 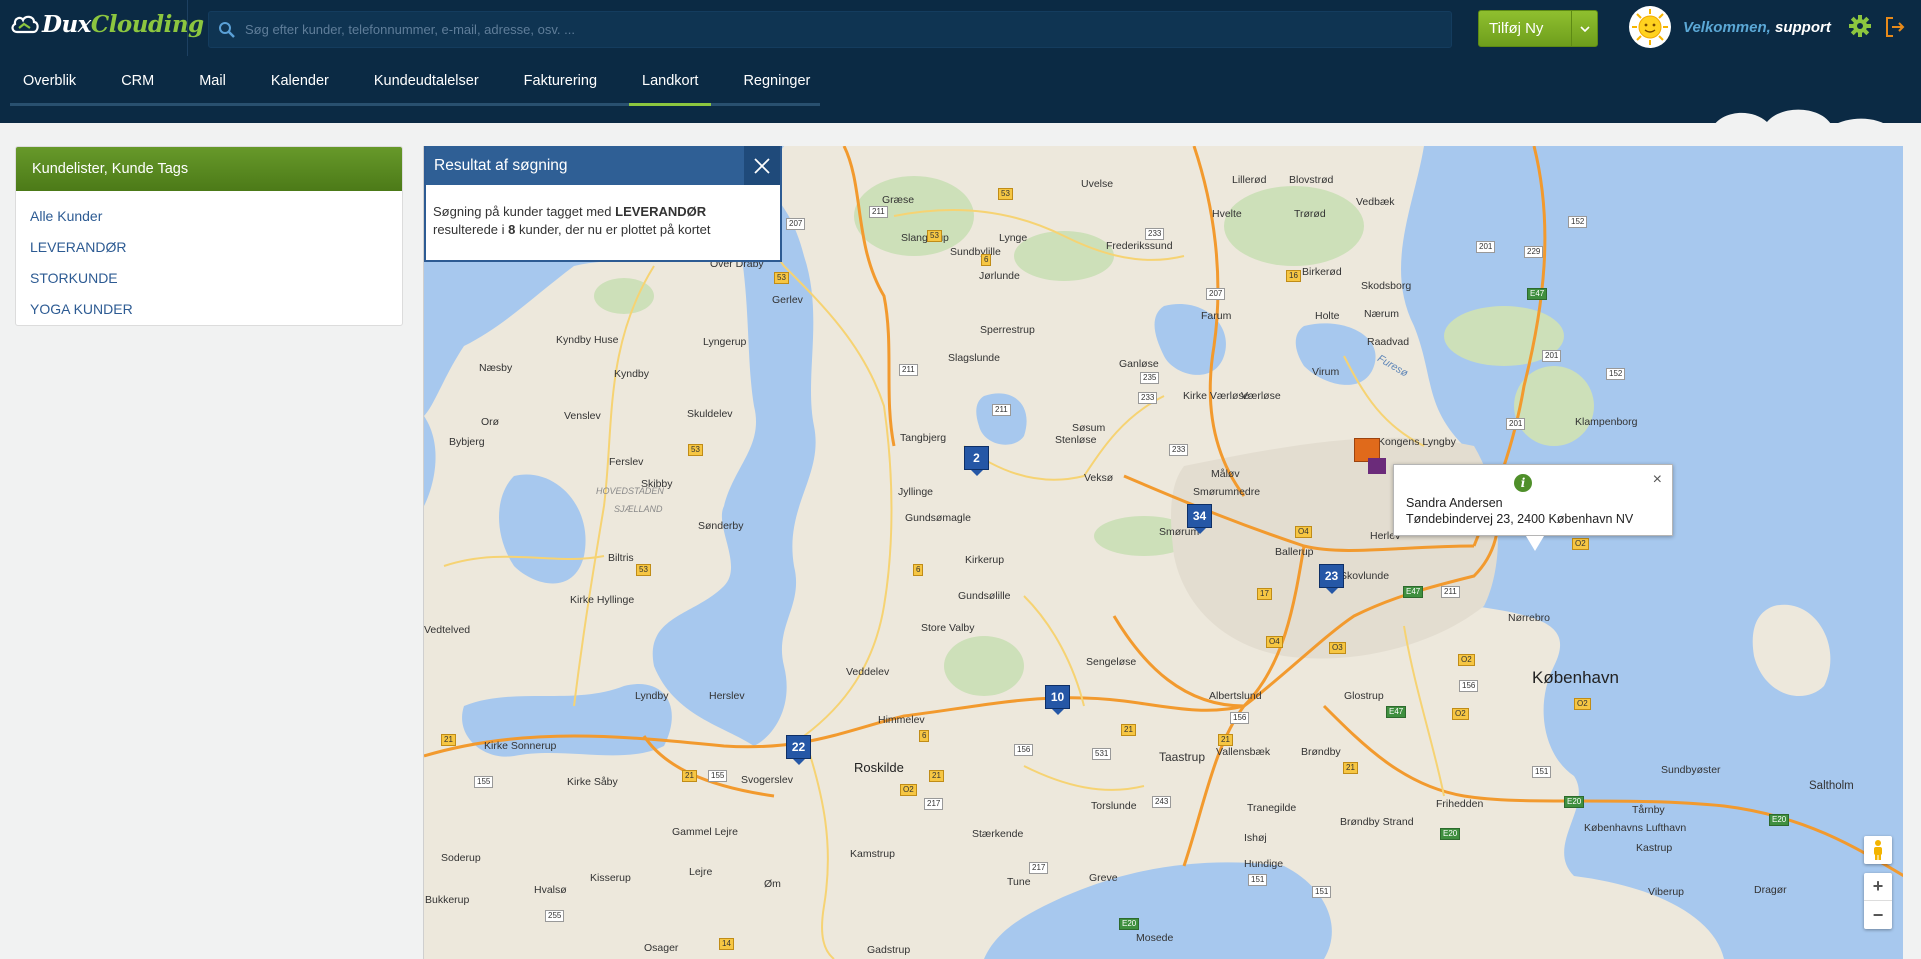 I want to click on road-shield: O3, so click(x=1337, y=648).